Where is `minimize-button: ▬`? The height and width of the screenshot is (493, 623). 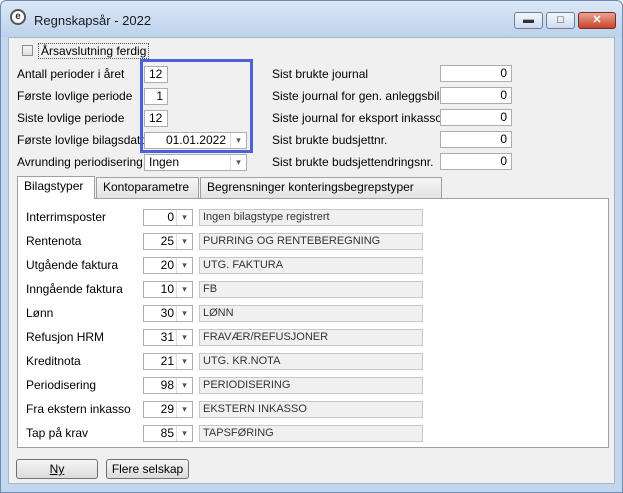 minimize-button: ▬ is located at coordinates (528, 20).